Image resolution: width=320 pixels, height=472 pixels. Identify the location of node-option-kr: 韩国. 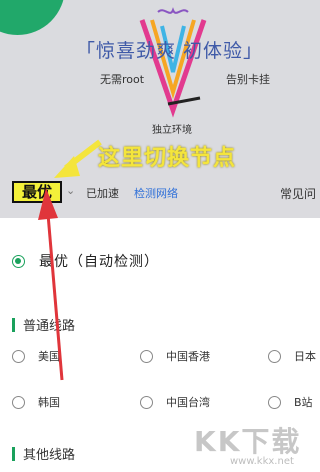
(36, 402).